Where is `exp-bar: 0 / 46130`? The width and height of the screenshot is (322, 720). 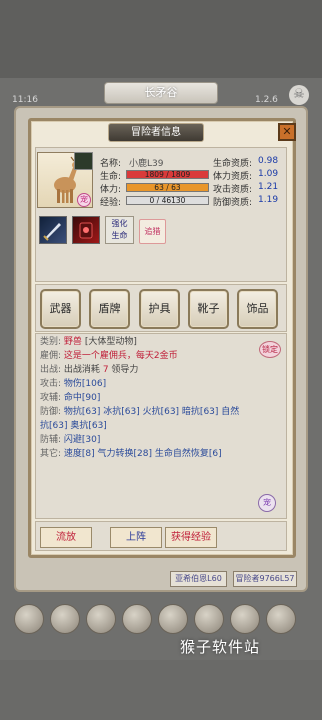 exp-bar: 0 / 46130 is located at coordinates (167, 200).